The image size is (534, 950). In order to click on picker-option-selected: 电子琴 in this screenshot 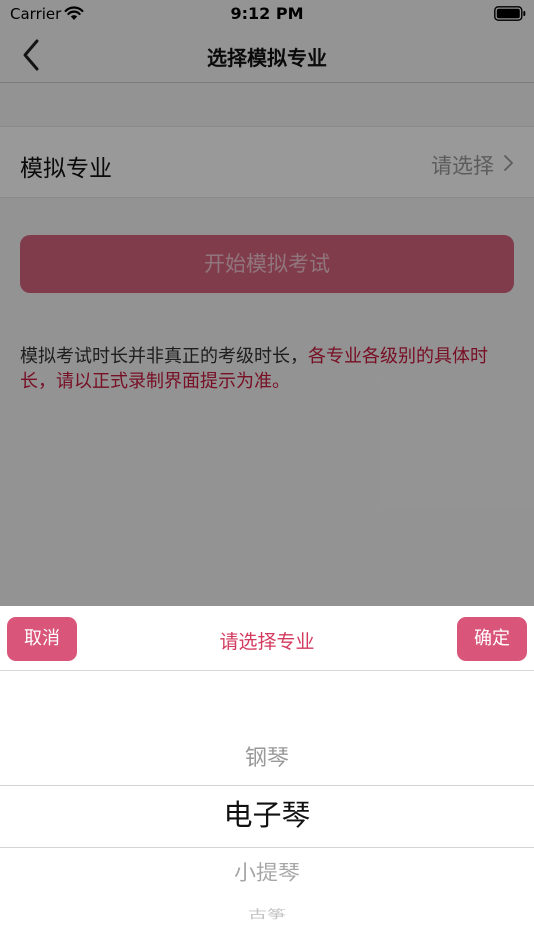, I will do `click(267, 813)`.